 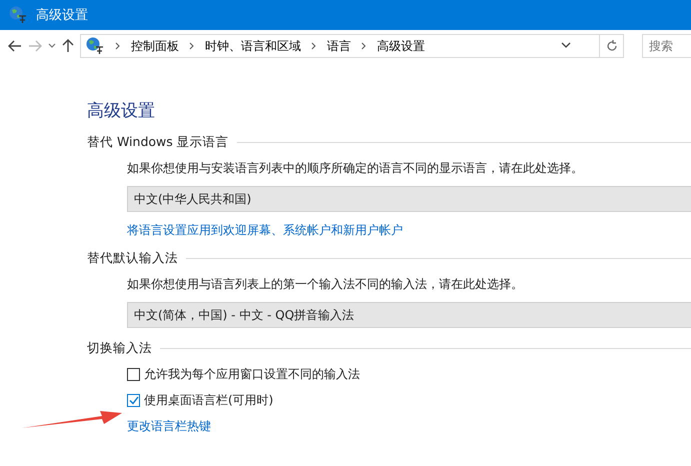 What do you see at coordinates (409, 315) in the screenshot?
I see `dropdown: 中文(简体，中国) - 中文 - QQ拼音输入法` at bounding box center [409, 315].